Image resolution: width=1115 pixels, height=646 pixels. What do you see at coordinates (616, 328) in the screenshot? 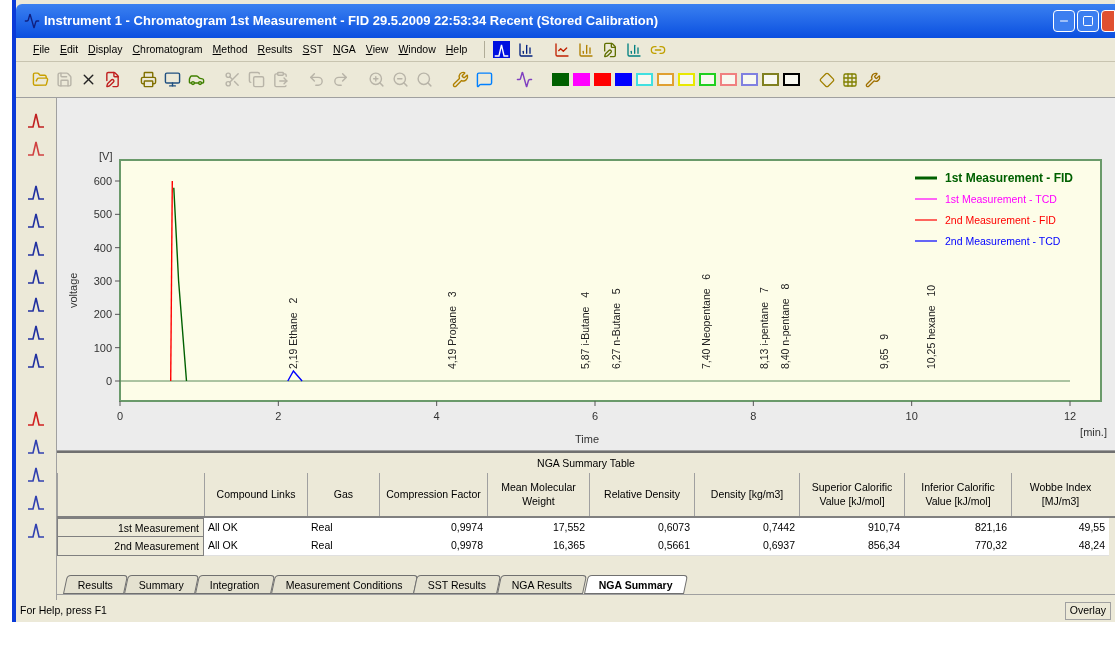
I see `peak-label: 6,27 n-Butane 5` at bounding box center [616, 328].